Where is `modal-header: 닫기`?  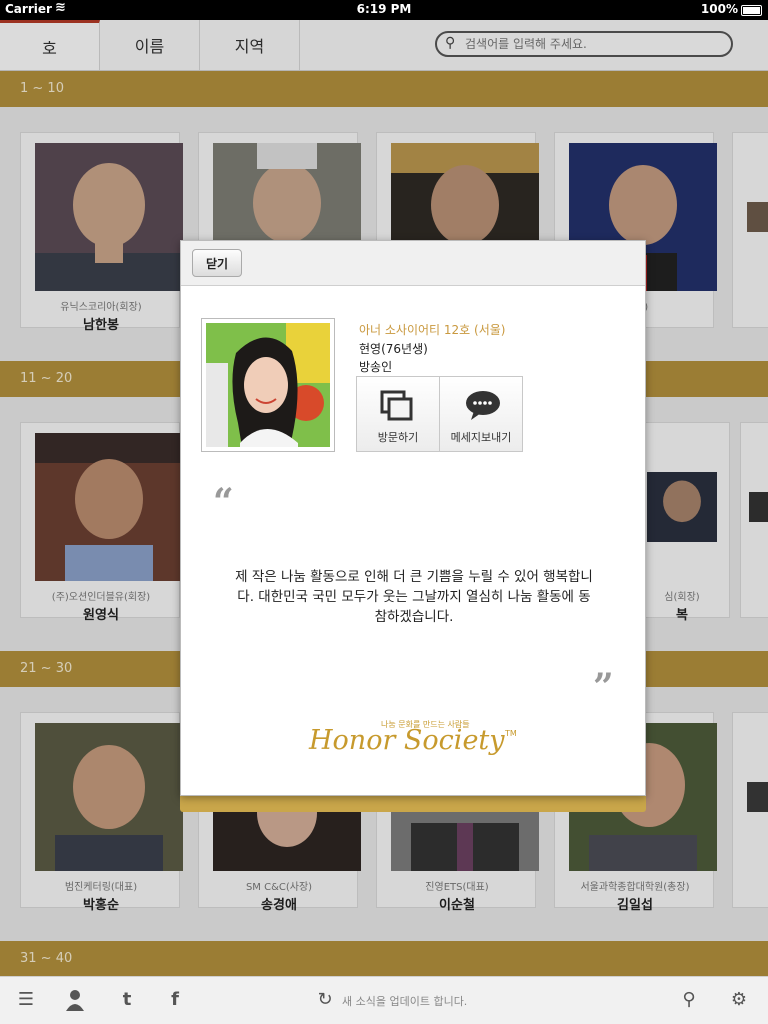 modal-header: 닫기 is located at coordinates (413, 263).